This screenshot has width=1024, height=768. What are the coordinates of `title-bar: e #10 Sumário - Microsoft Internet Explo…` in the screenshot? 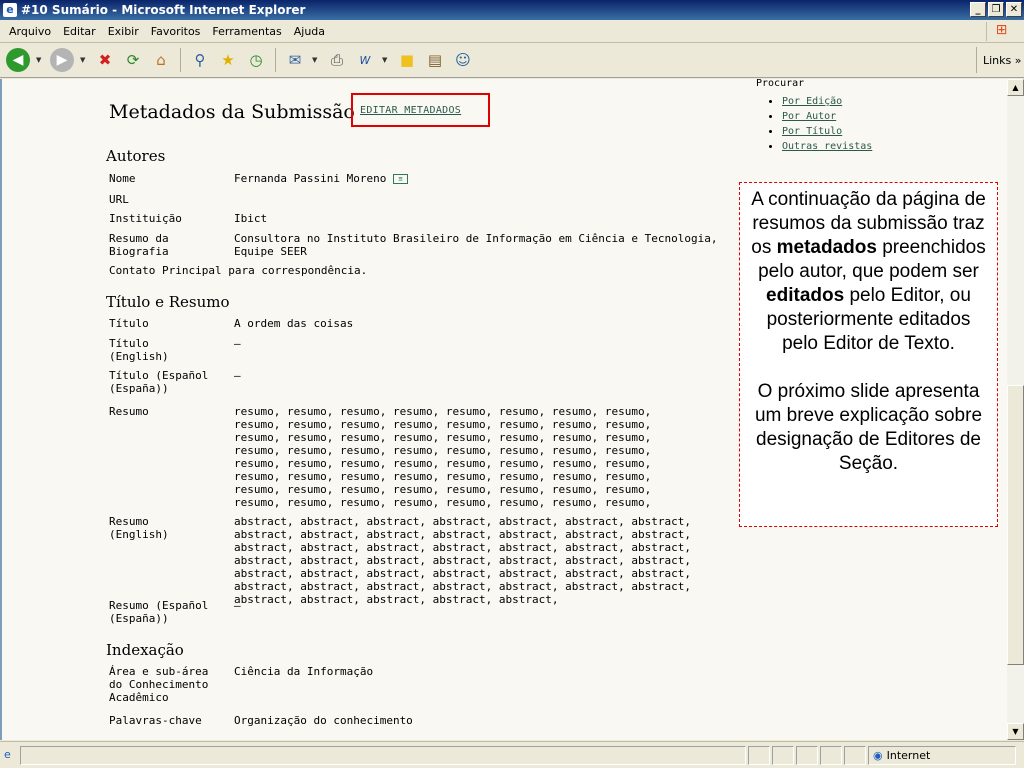 It's located at (512, 10).